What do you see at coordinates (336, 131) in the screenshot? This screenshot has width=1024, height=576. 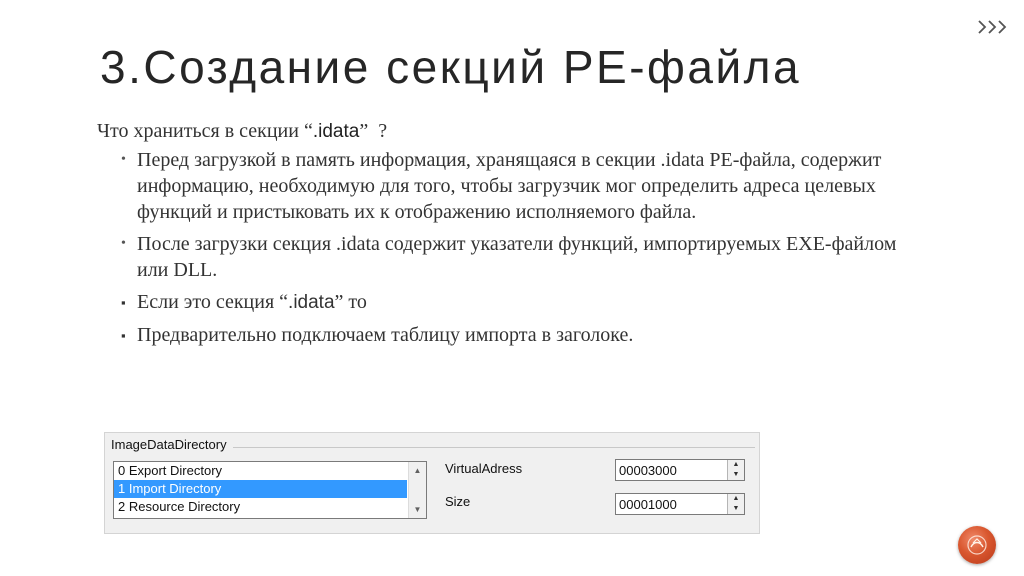 I see `lead-code: .idata` at bounding box center [336, 131].